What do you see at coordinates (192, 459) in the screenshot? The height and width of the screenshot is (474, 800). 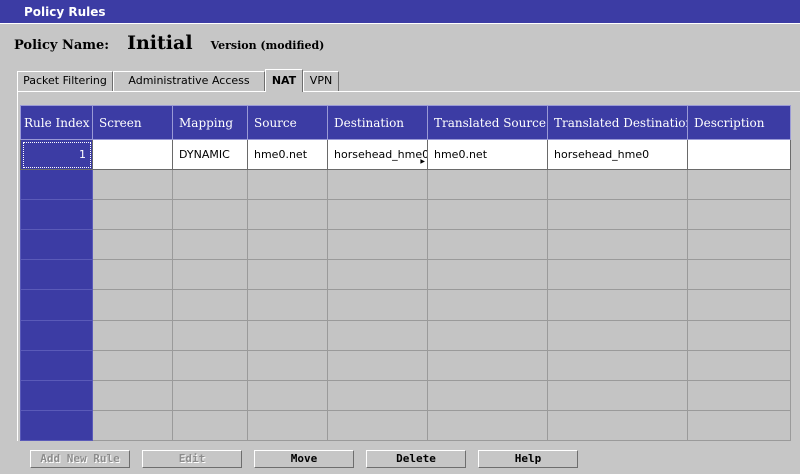 I see `edit-button: Edit` at bounding box center [192, 459].